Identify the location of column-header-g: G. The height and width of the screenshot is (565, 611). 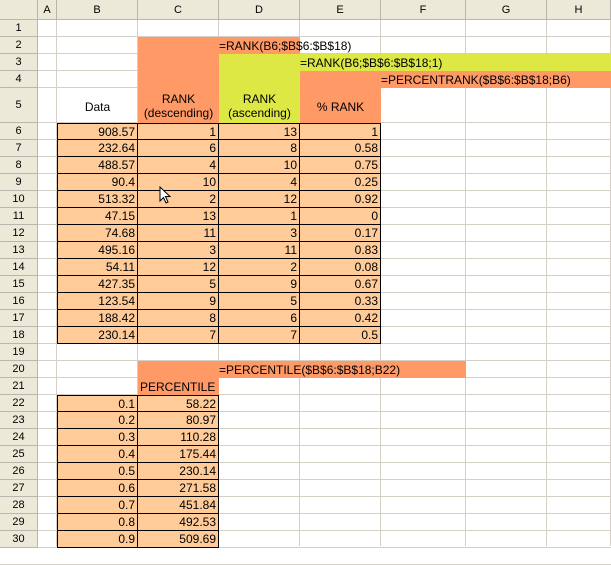
(506, 10).